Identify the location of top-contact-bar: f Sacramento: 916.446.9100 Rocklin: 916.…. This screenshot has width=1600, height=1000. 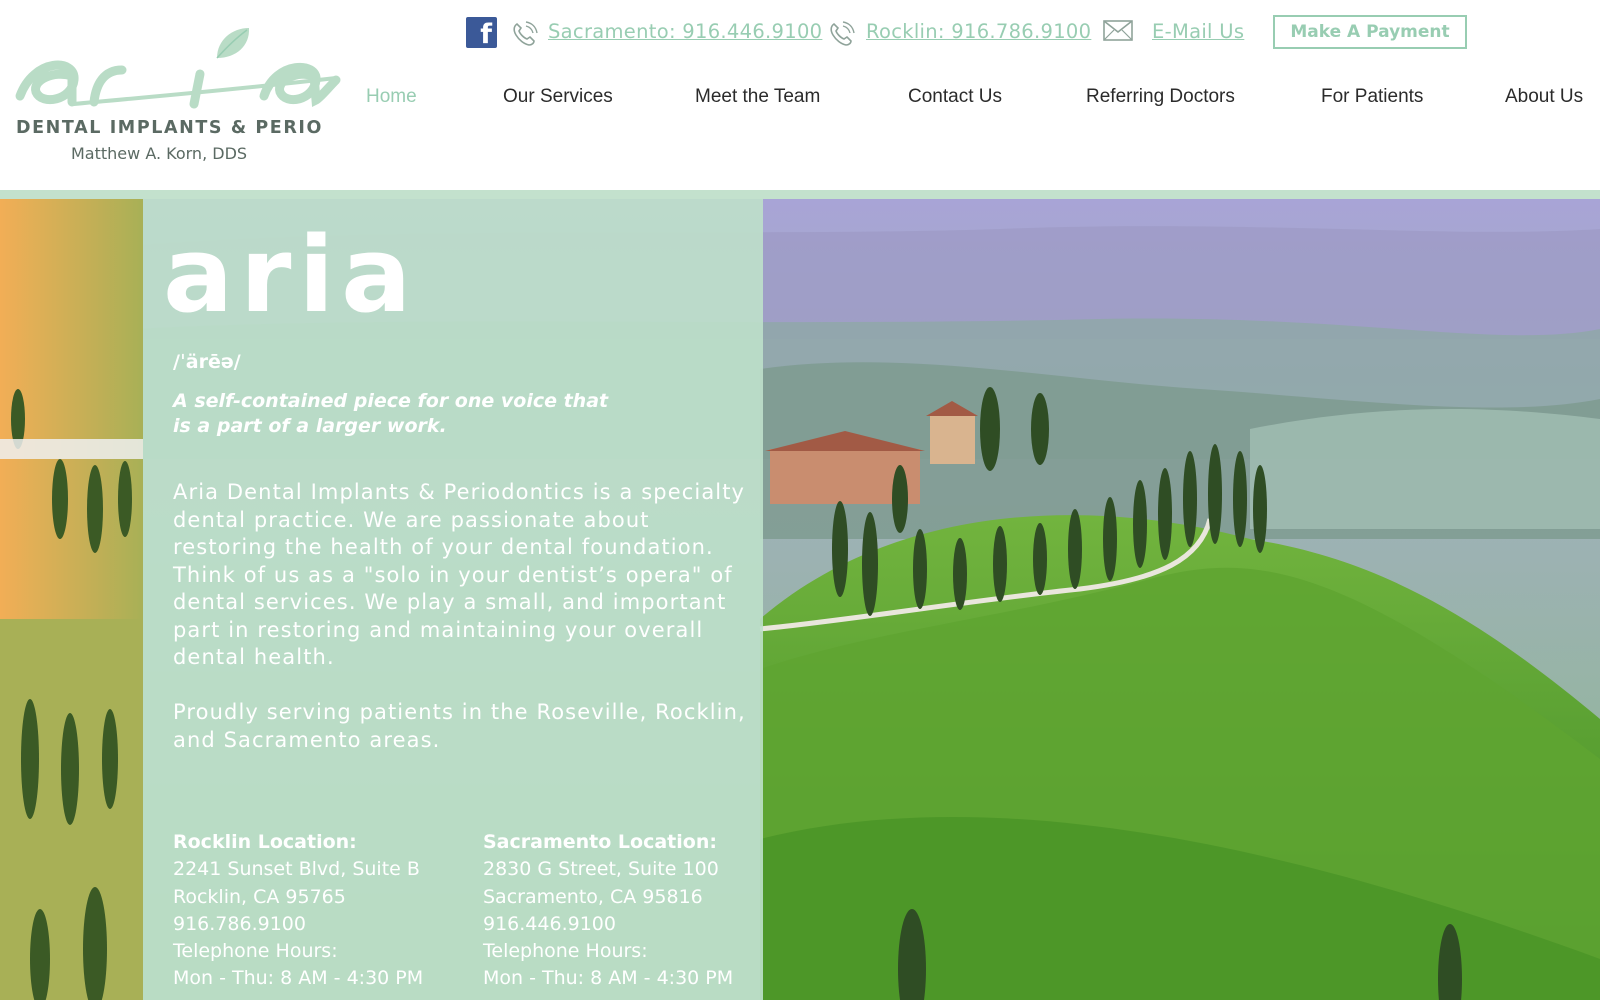
(800, 34).